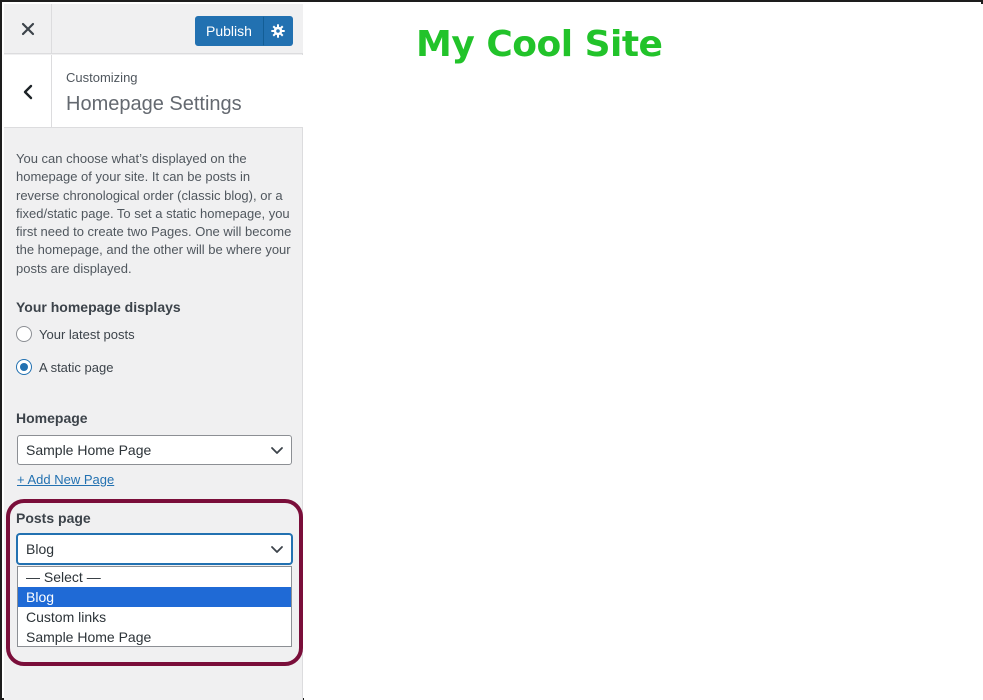  What do you see at coordinates (154, 450) in the screenshot?
I see `homepage-select: Sample Home Page` at bounding box center [154, 450].